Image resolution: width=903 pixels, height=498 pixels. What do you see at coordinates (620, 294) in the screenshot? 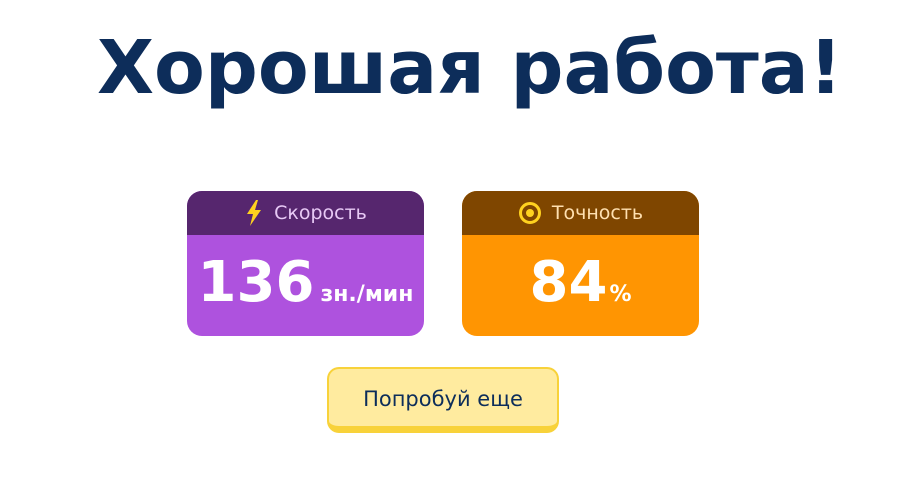
I see `accuracy-unit: %` at bounding box center [620, 294].